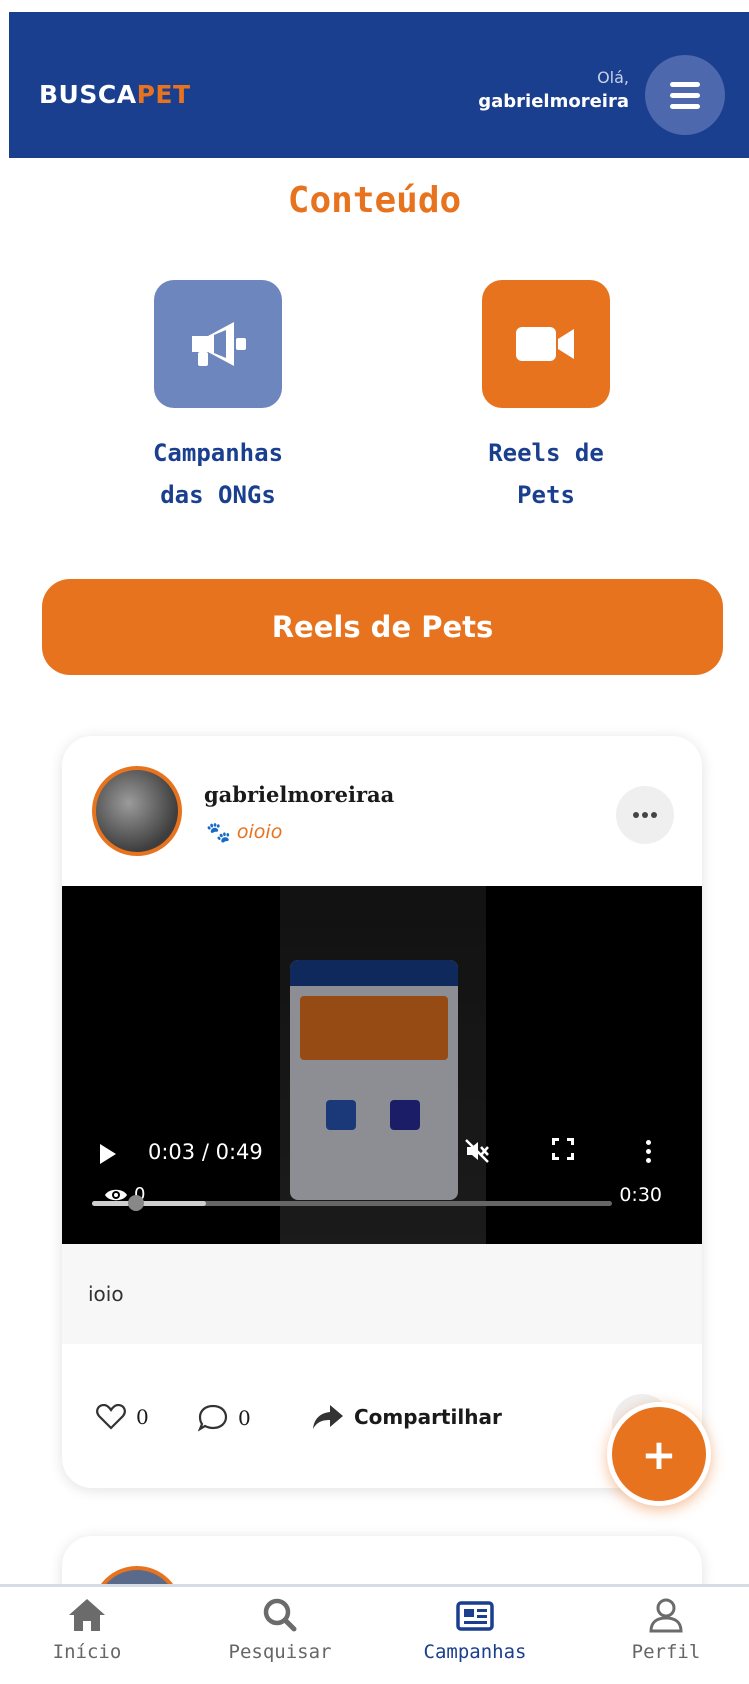 Image resolution: width=749 pixels, height=1684 pixels. I want to click on ellipsis-icon, so click(636, 815).